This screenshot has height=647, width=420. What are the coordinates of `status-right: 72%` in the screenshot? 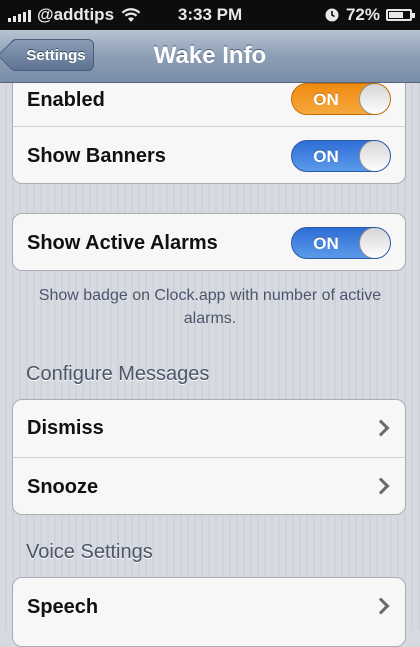 It's located at (369, 15).